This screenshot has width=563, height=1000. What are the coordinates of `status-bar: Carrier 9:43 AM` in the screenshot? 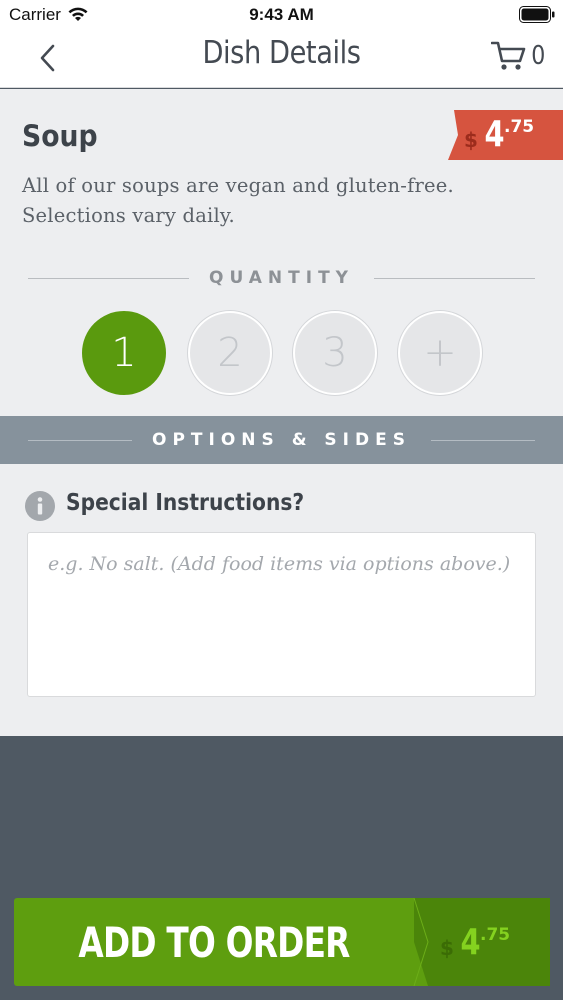 It's located at (281, 15).